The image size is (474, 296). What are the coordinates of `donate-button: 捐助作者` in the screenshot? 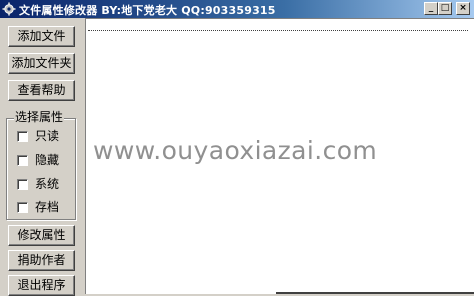 It's located at (41, 260).